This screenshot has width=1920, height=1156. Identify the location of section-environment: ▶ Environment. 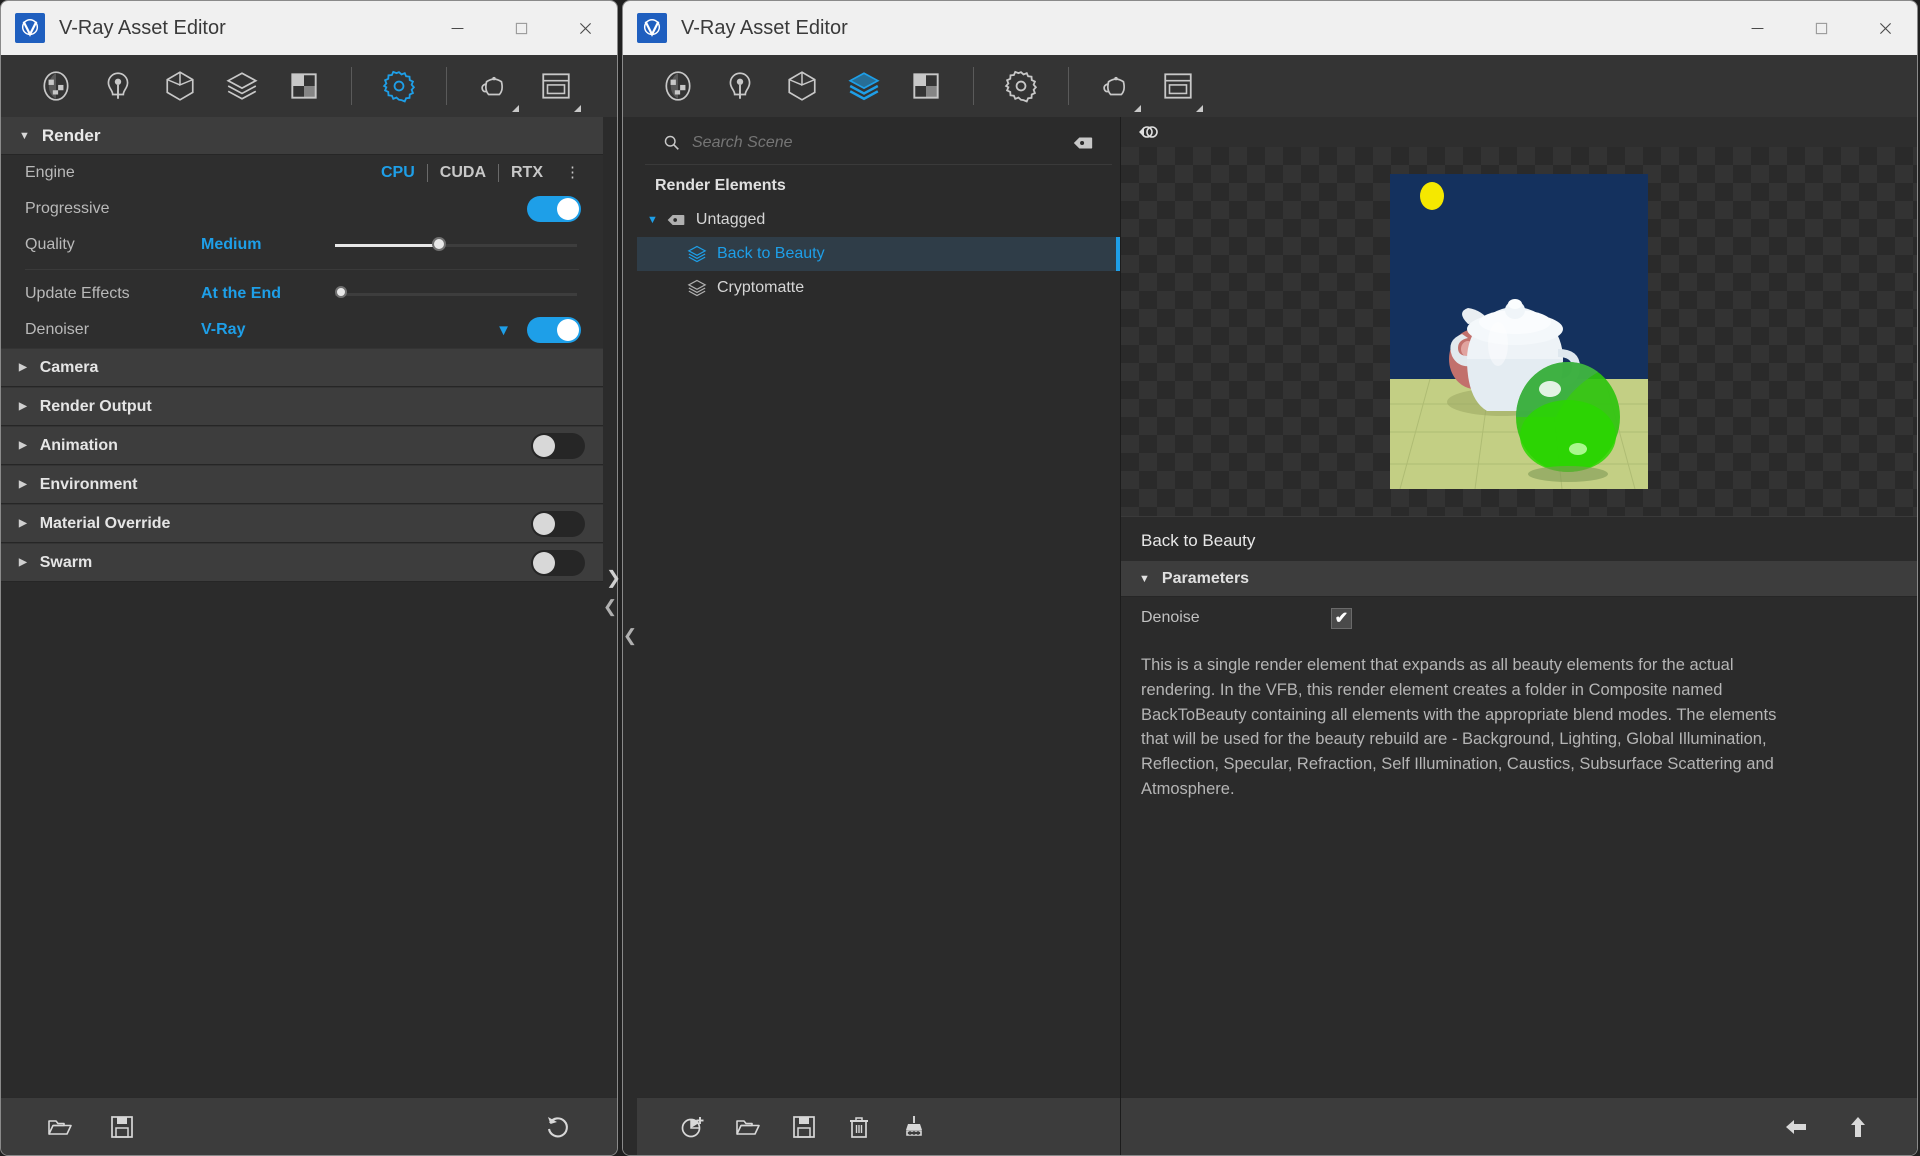
(302, 484).